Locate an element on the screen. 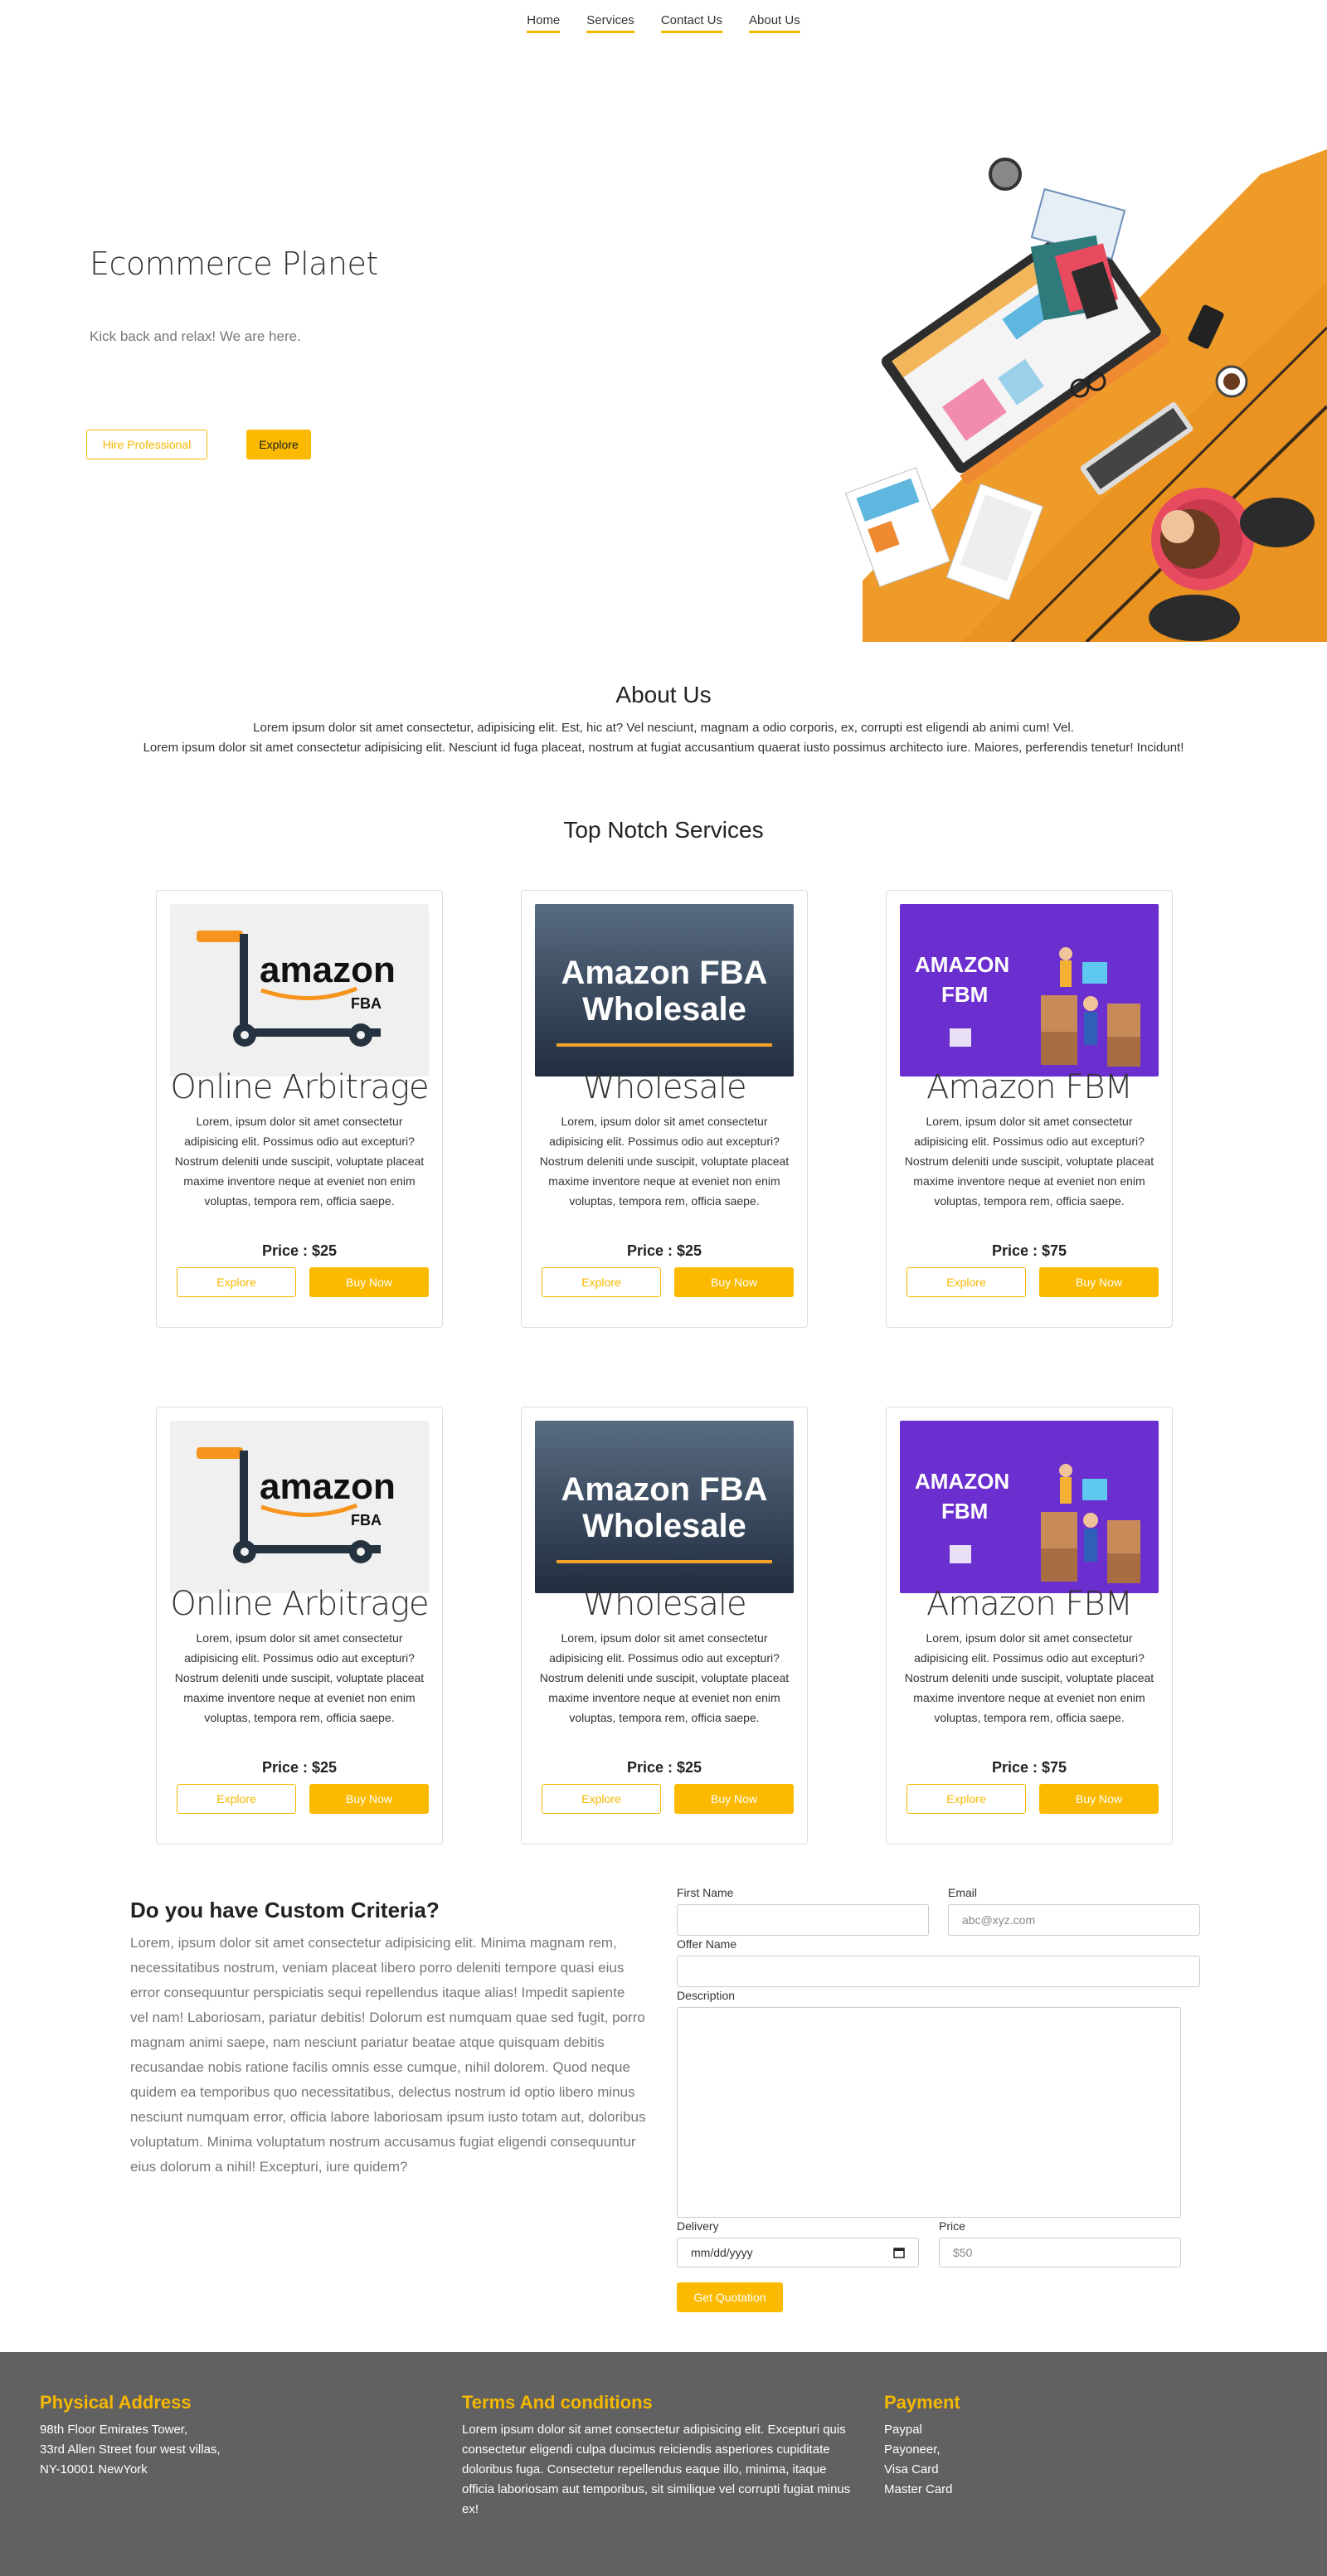 The image size is (1327, 2576). delivery-date-field: mm/dd/yyyy is located at coordinates (798, 2252).